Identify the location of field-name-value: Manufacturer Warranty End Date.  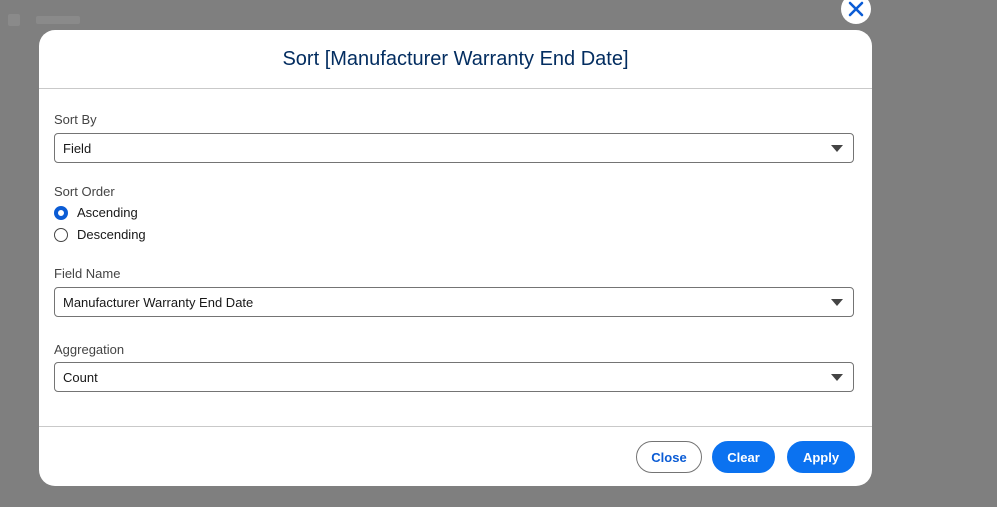
(158, 302).